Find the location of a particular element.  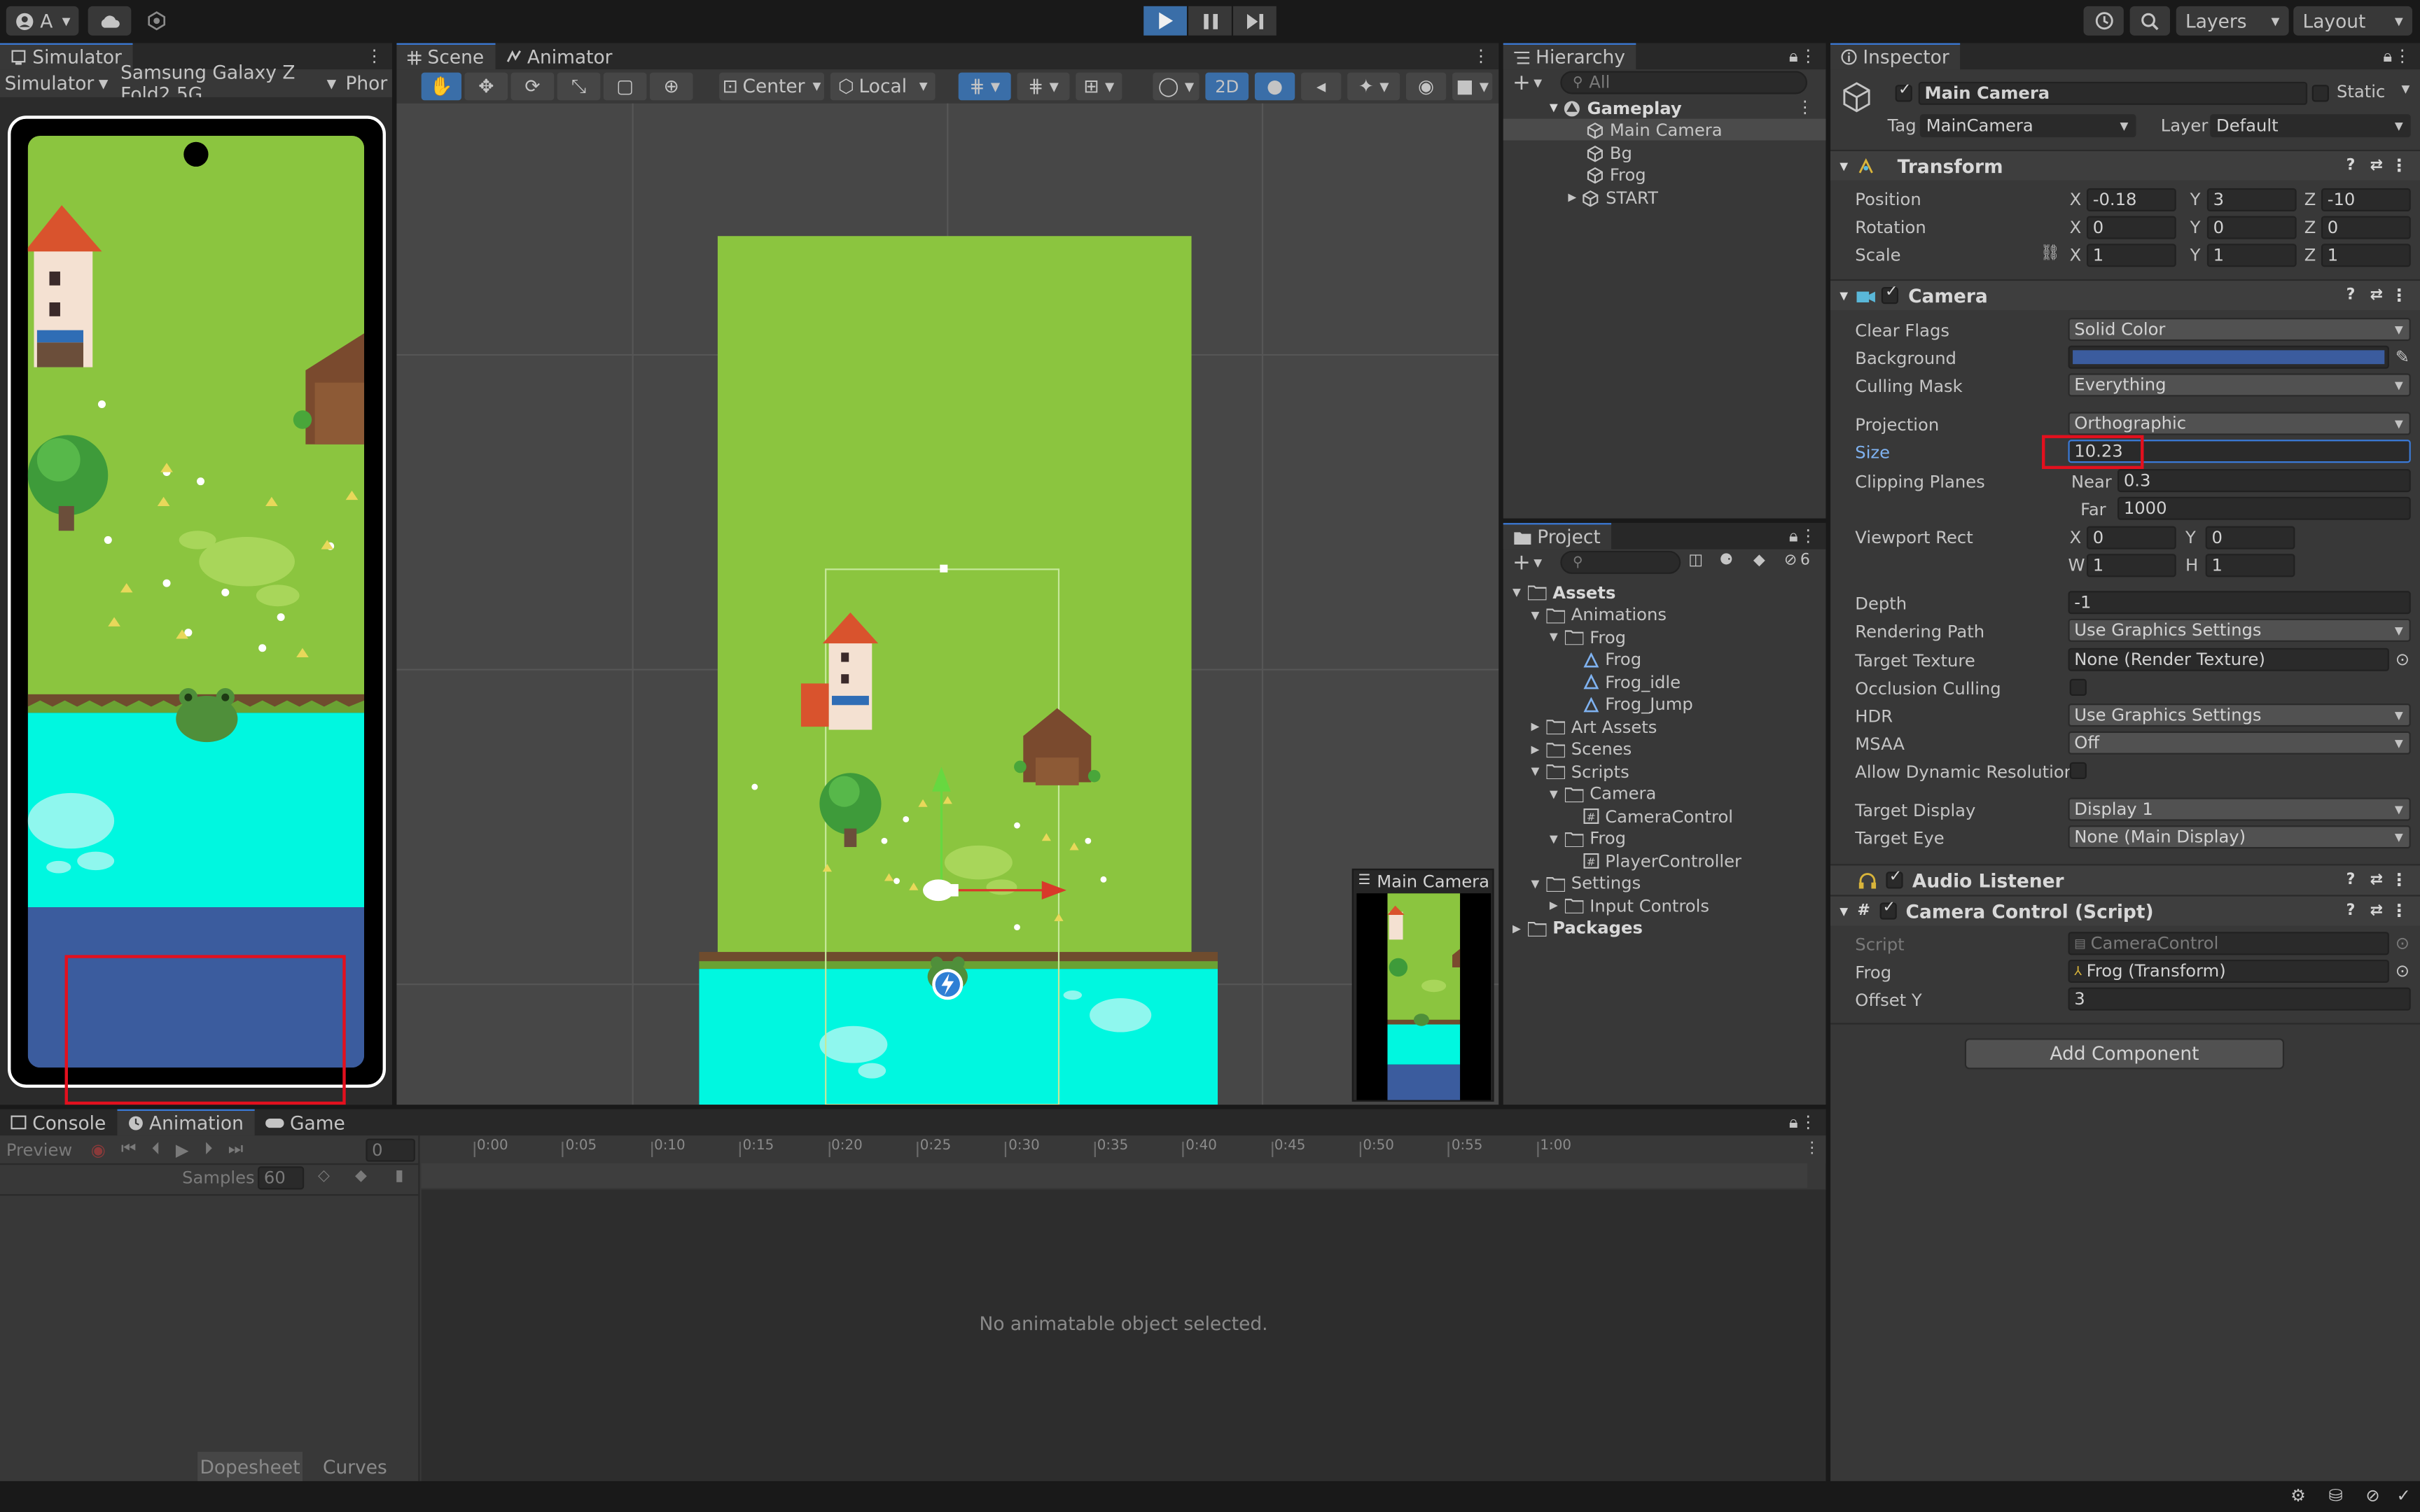

camera-enabled-checkbox is located at coordinates (1890, 294).